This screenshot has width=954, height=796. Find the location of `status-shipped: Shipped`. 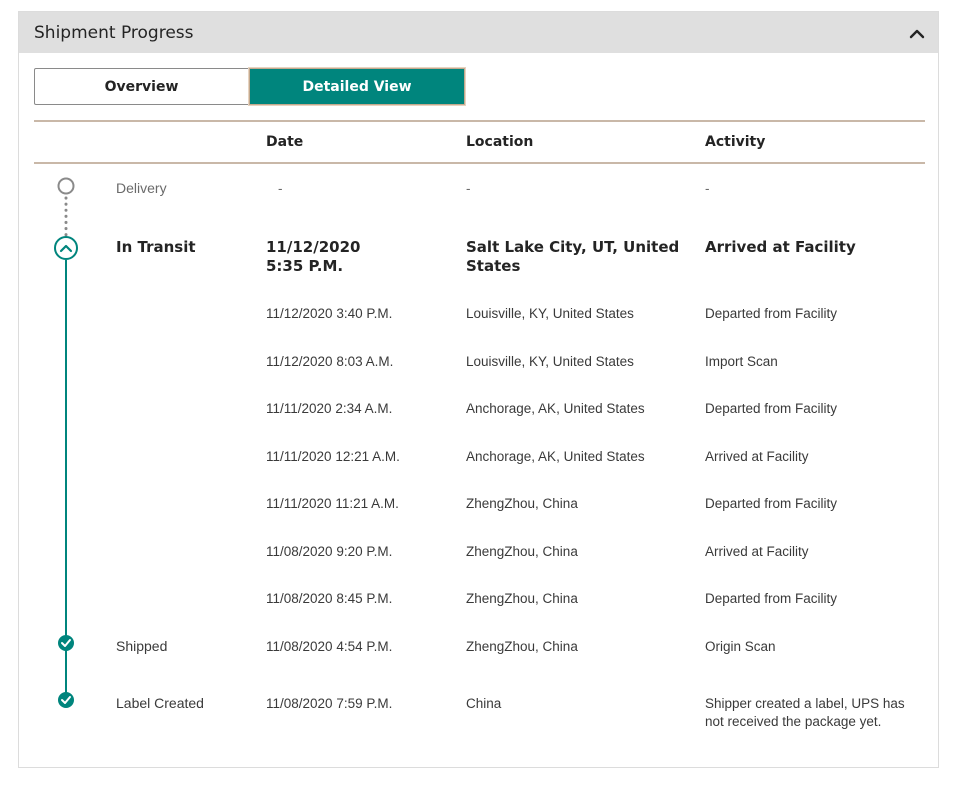

status-shipped: Shipped is located at coordinates (142, 646).